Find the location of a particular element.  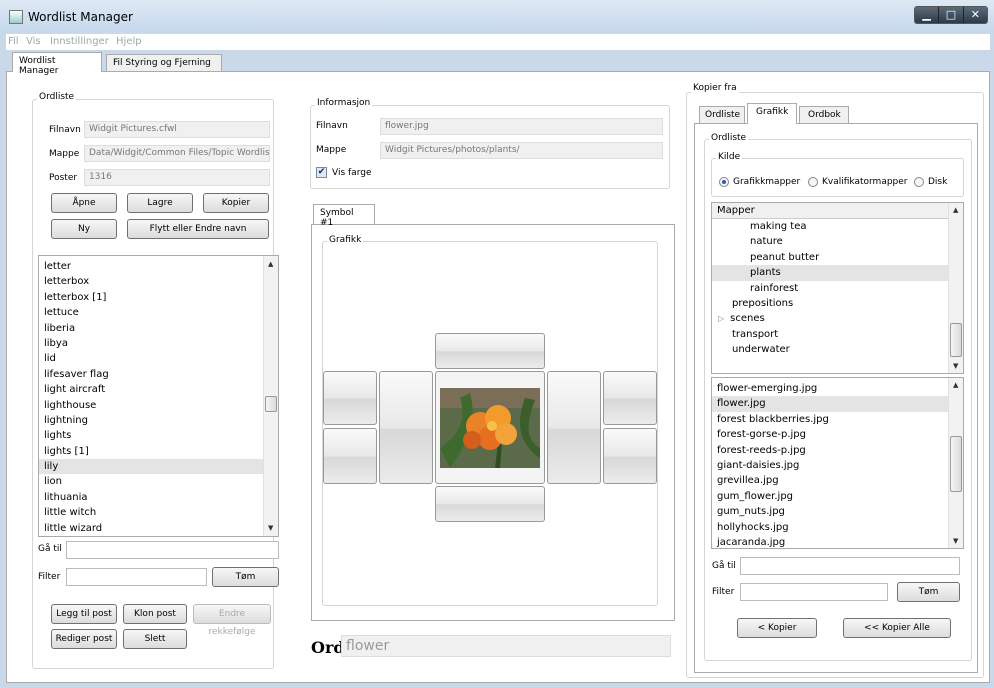

tab-symbol-1: Symbol #1 is located at coordinates (344, 216).